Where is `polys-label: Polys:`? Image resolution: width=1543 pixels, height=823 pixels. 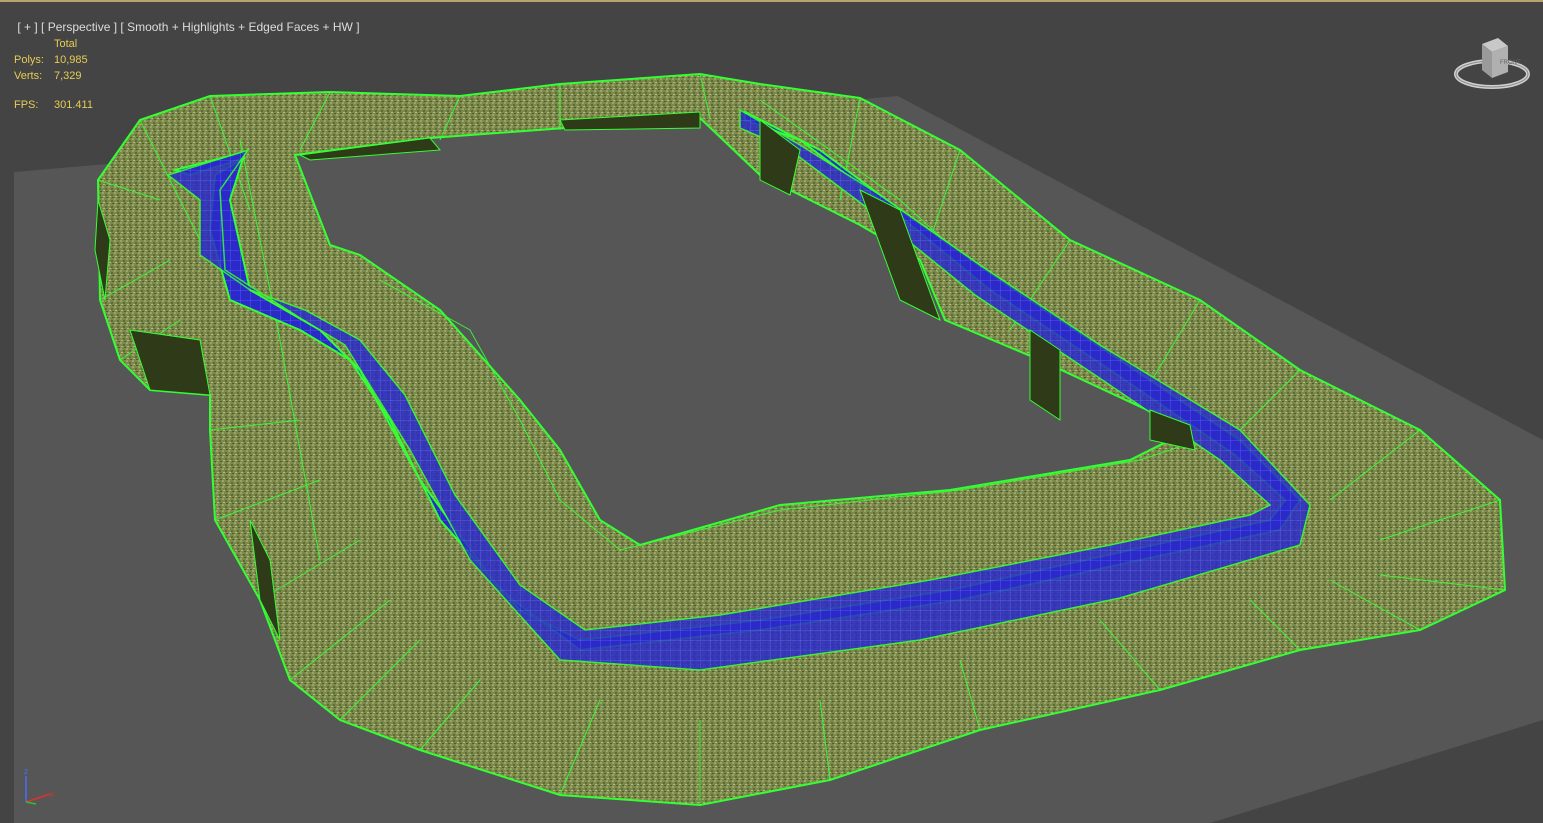 polys-label: Polys: is located at coordinates (29, 60).